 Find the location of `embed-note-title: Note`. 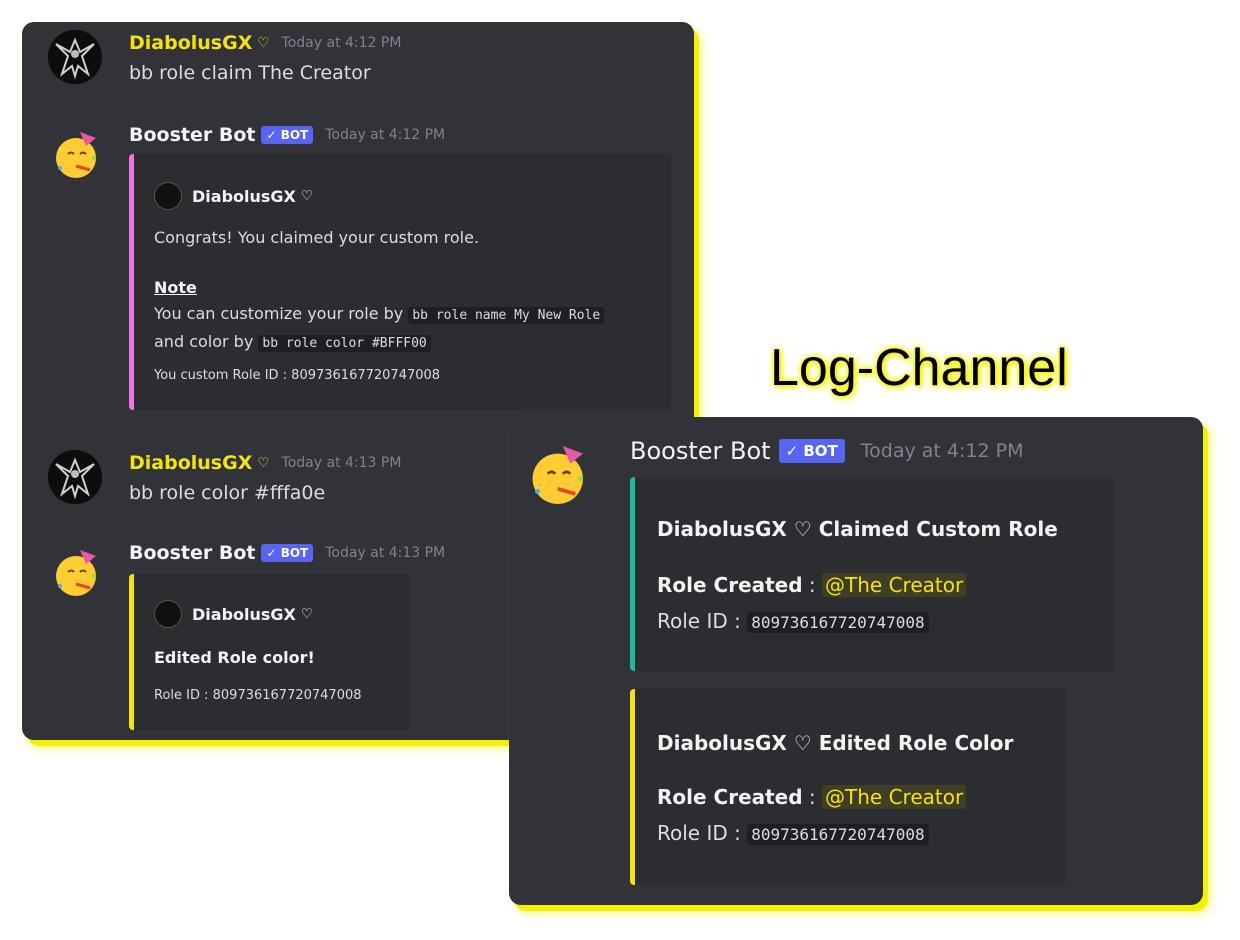

embed-note-title: Note is located at coordinates (175, 287).